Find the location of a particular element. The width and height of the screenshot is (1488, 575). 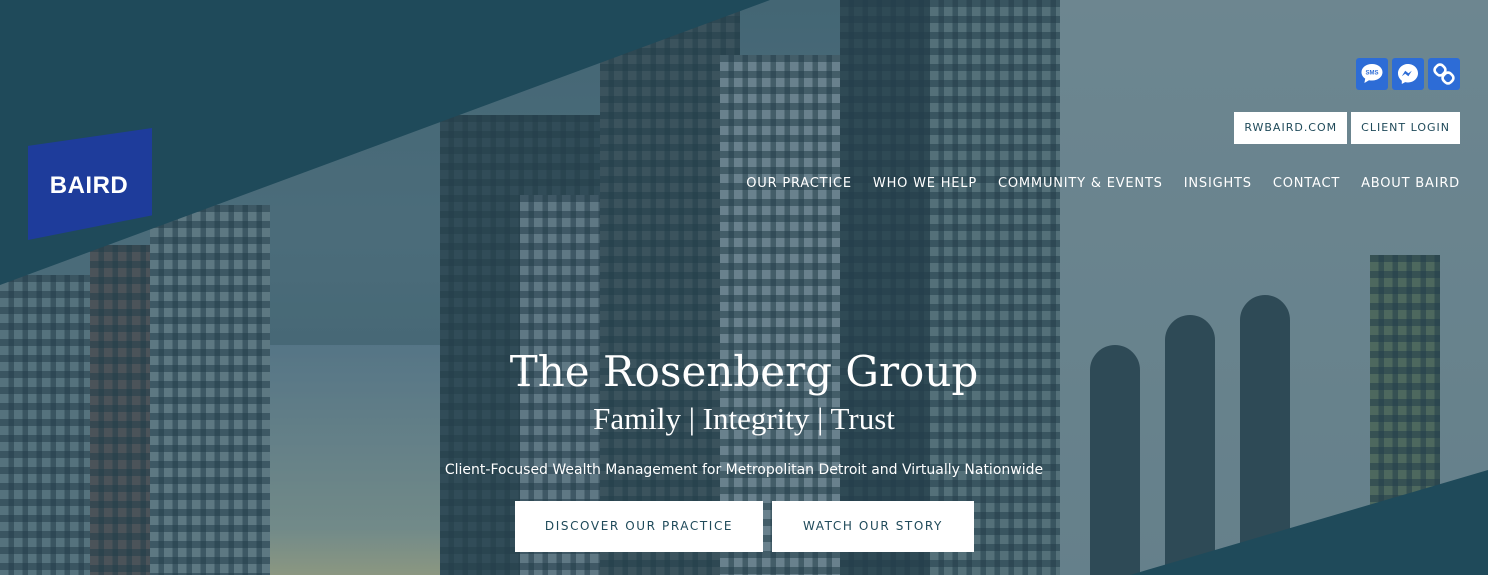

discover-practice-button: DISCOVER OUR PRACTICE is located at coordinates (639, 526).